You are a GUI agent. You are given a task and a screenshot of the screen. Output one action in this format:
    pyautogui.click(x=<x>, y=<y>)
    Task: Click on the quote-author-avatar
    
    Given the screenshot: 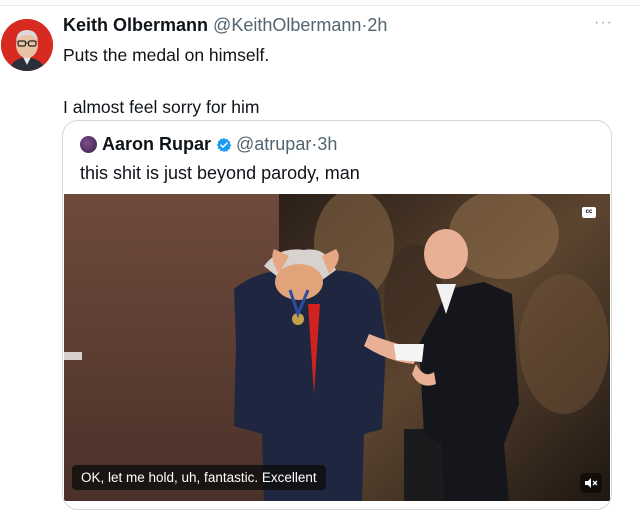 What is the action you would take?
    pyautogui.click(x=88, y=144)
    